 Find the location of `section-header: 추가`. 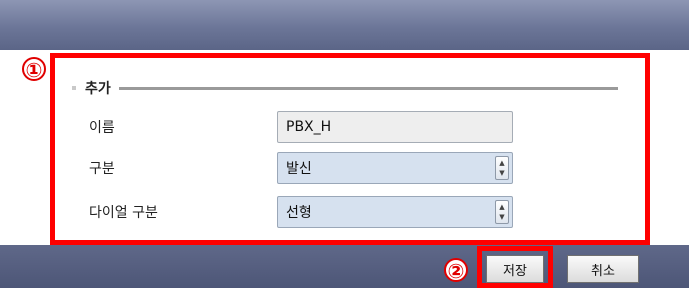

section-header: 추가 is located at coordinates (345, 88).